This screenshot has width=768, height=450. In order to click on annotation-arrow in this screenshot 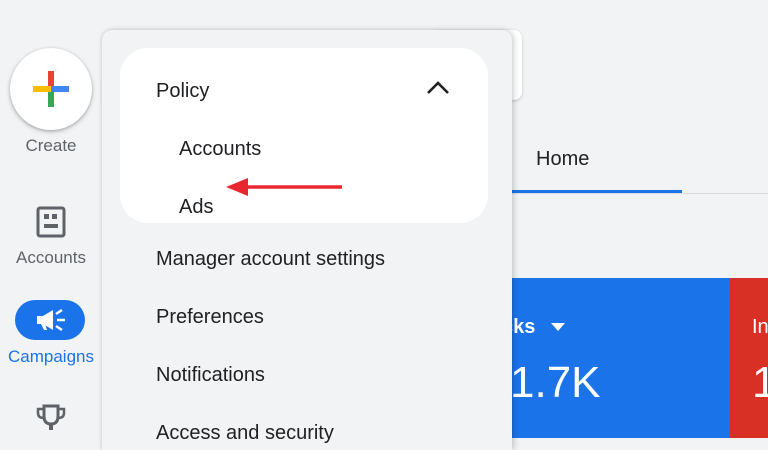, I will do `click(284, 187)`.